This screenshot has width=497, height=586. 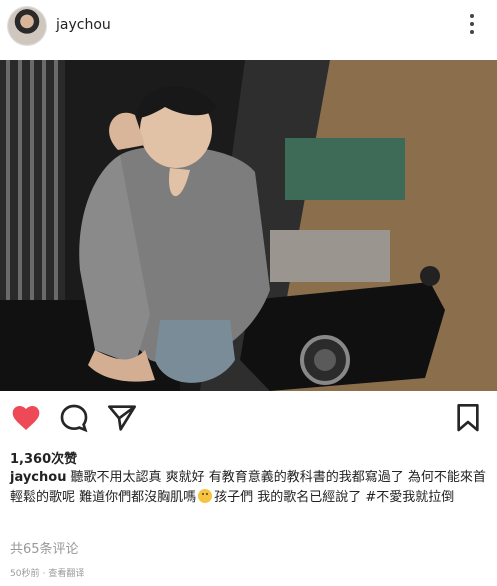 I want to click on post-footer: 50秒前 · 查看翻译, so click(x=47, y=572).